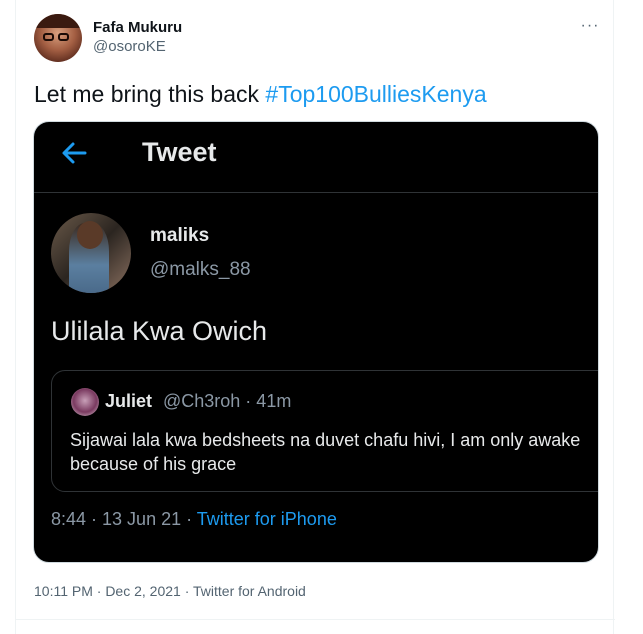 The image size is (643, 634). I want to click on quote-author-name: Juliet, so click(129, 401).